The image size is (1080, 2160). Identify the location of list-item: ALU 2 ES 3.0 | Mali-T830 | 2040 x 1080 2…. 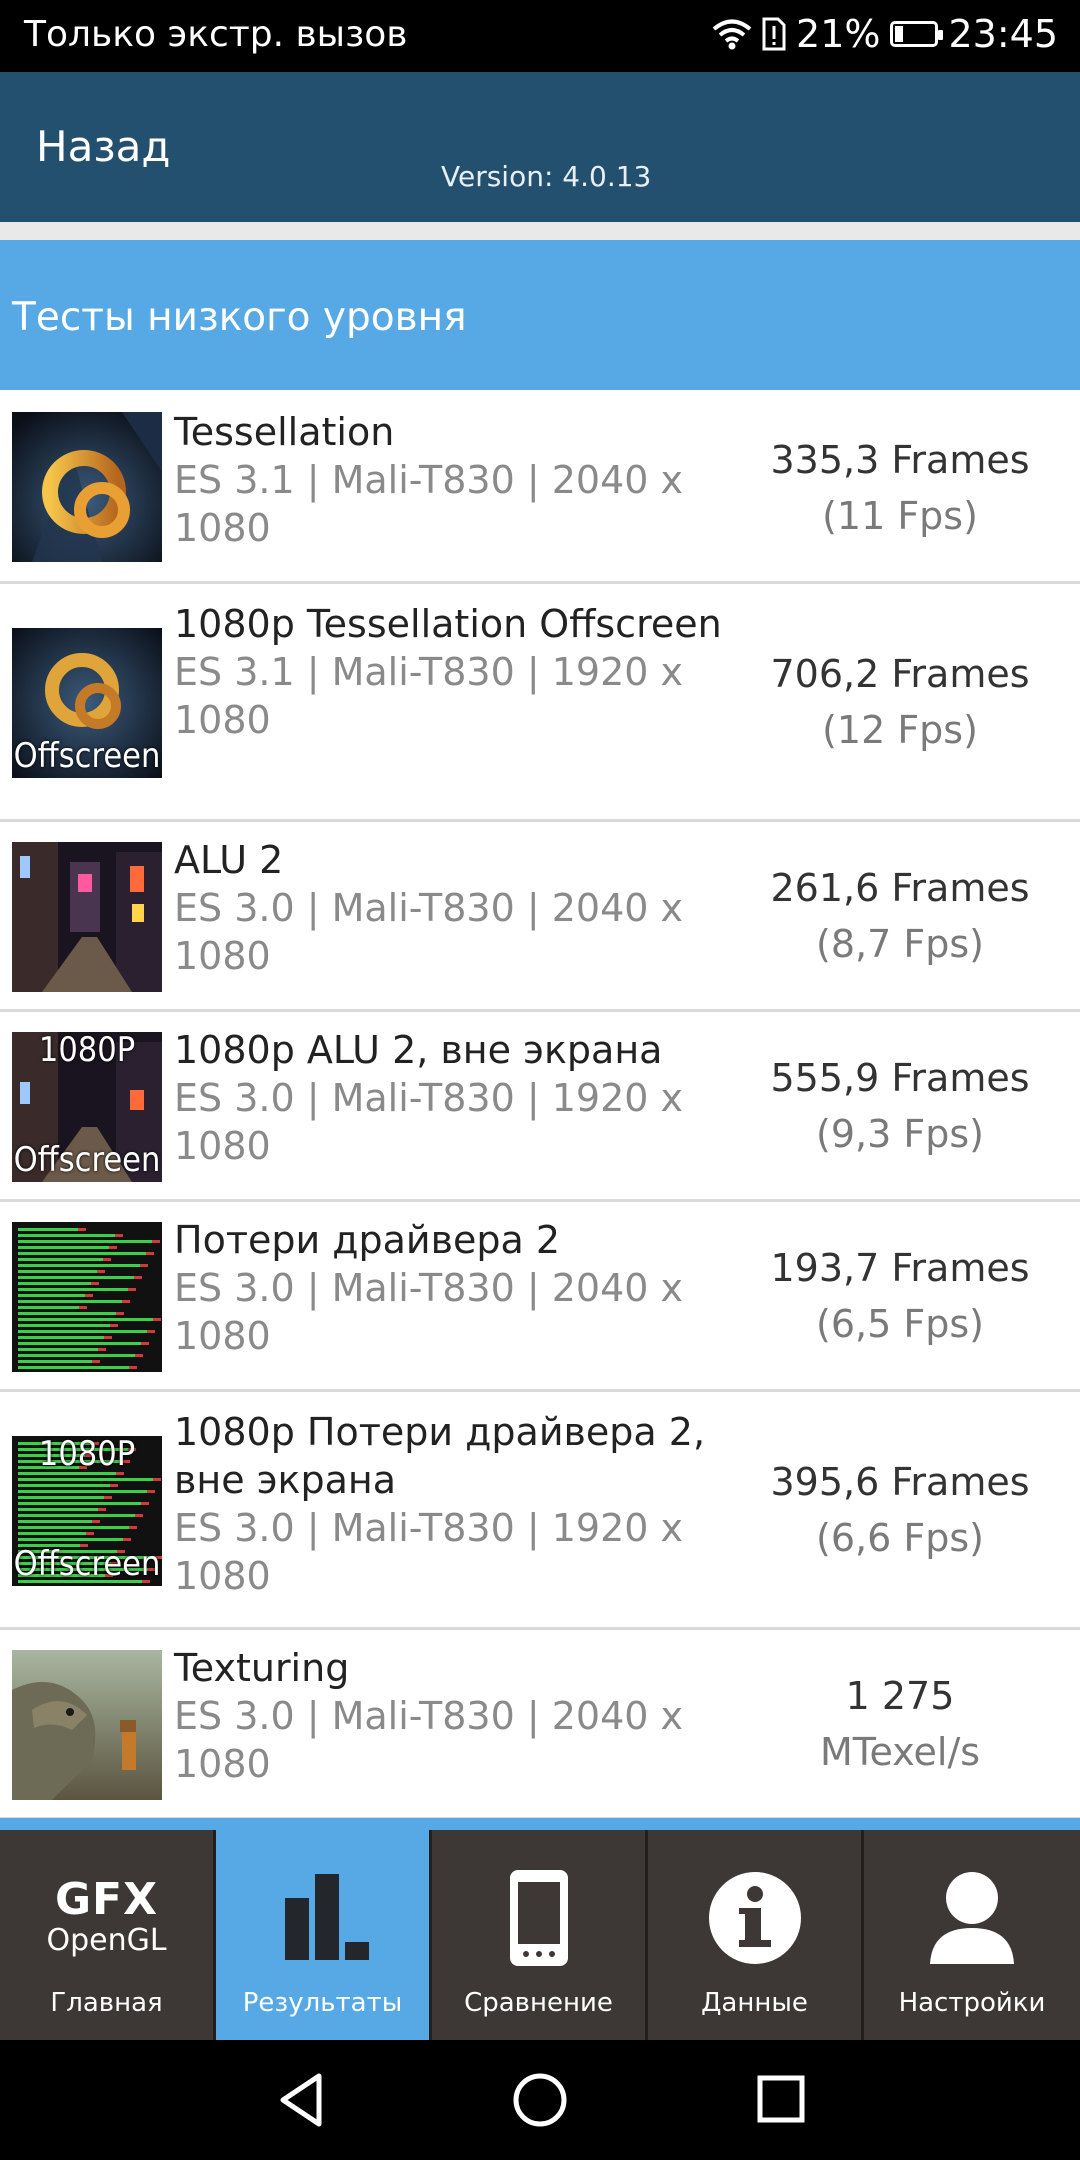
(540, 917).